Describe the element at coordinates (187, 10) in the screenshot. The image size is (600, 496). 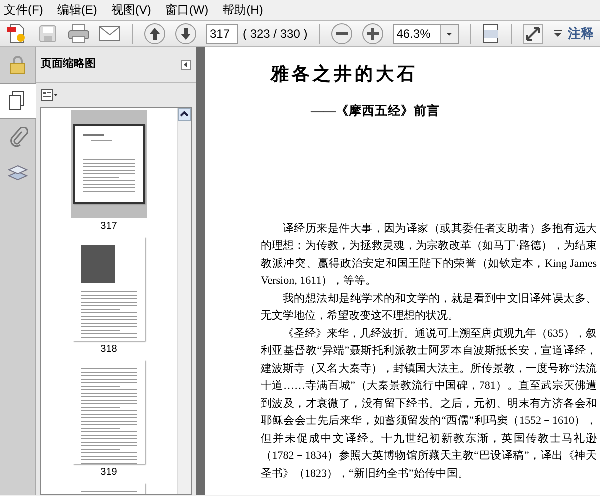
I see `menu-item: 窗口(W)` at that location.